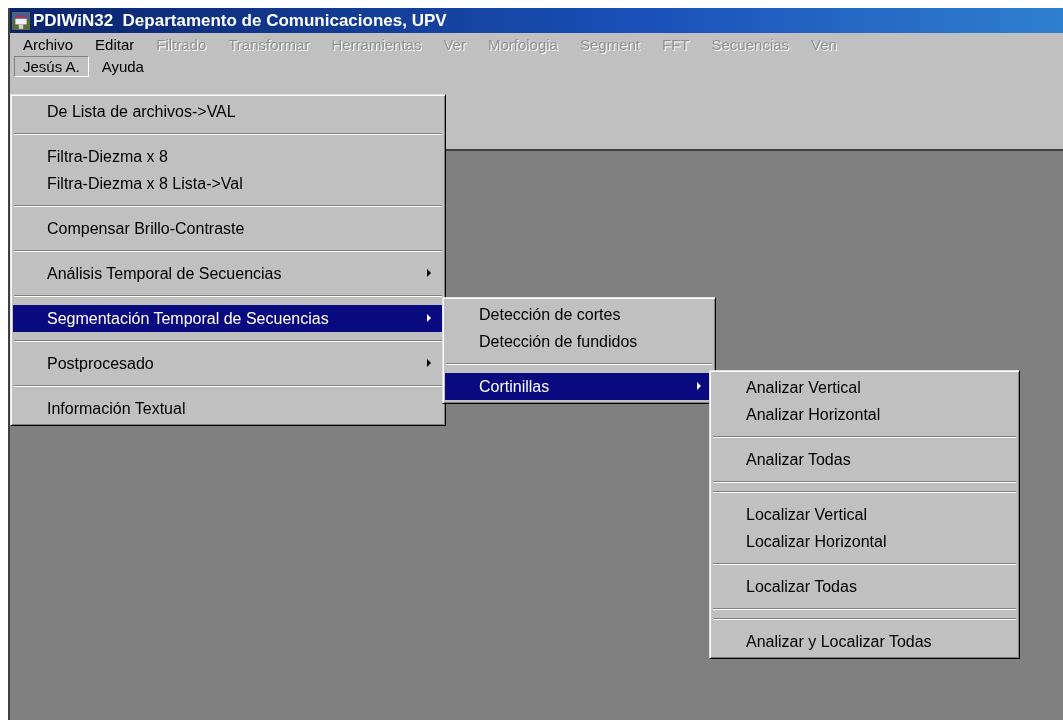 Image resolution: width=1063 pixels, height=720 pixels. I want to click on menu-item: Filtra-Diezma x 8, so click(228, 156).